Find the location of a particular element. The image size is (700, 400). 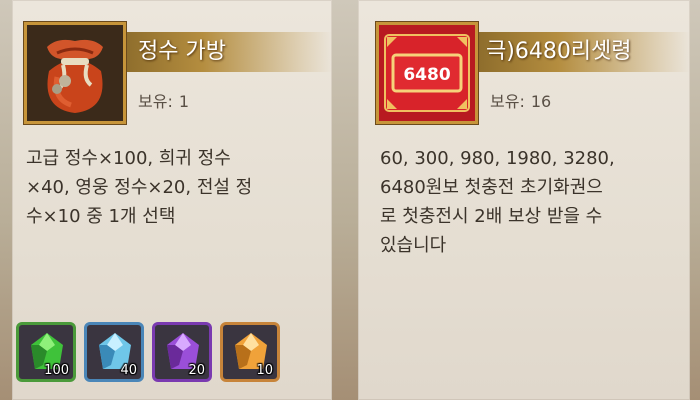

description-line: 고급 정수×100, 희귀 정수 is located at coordinates (128, 158).